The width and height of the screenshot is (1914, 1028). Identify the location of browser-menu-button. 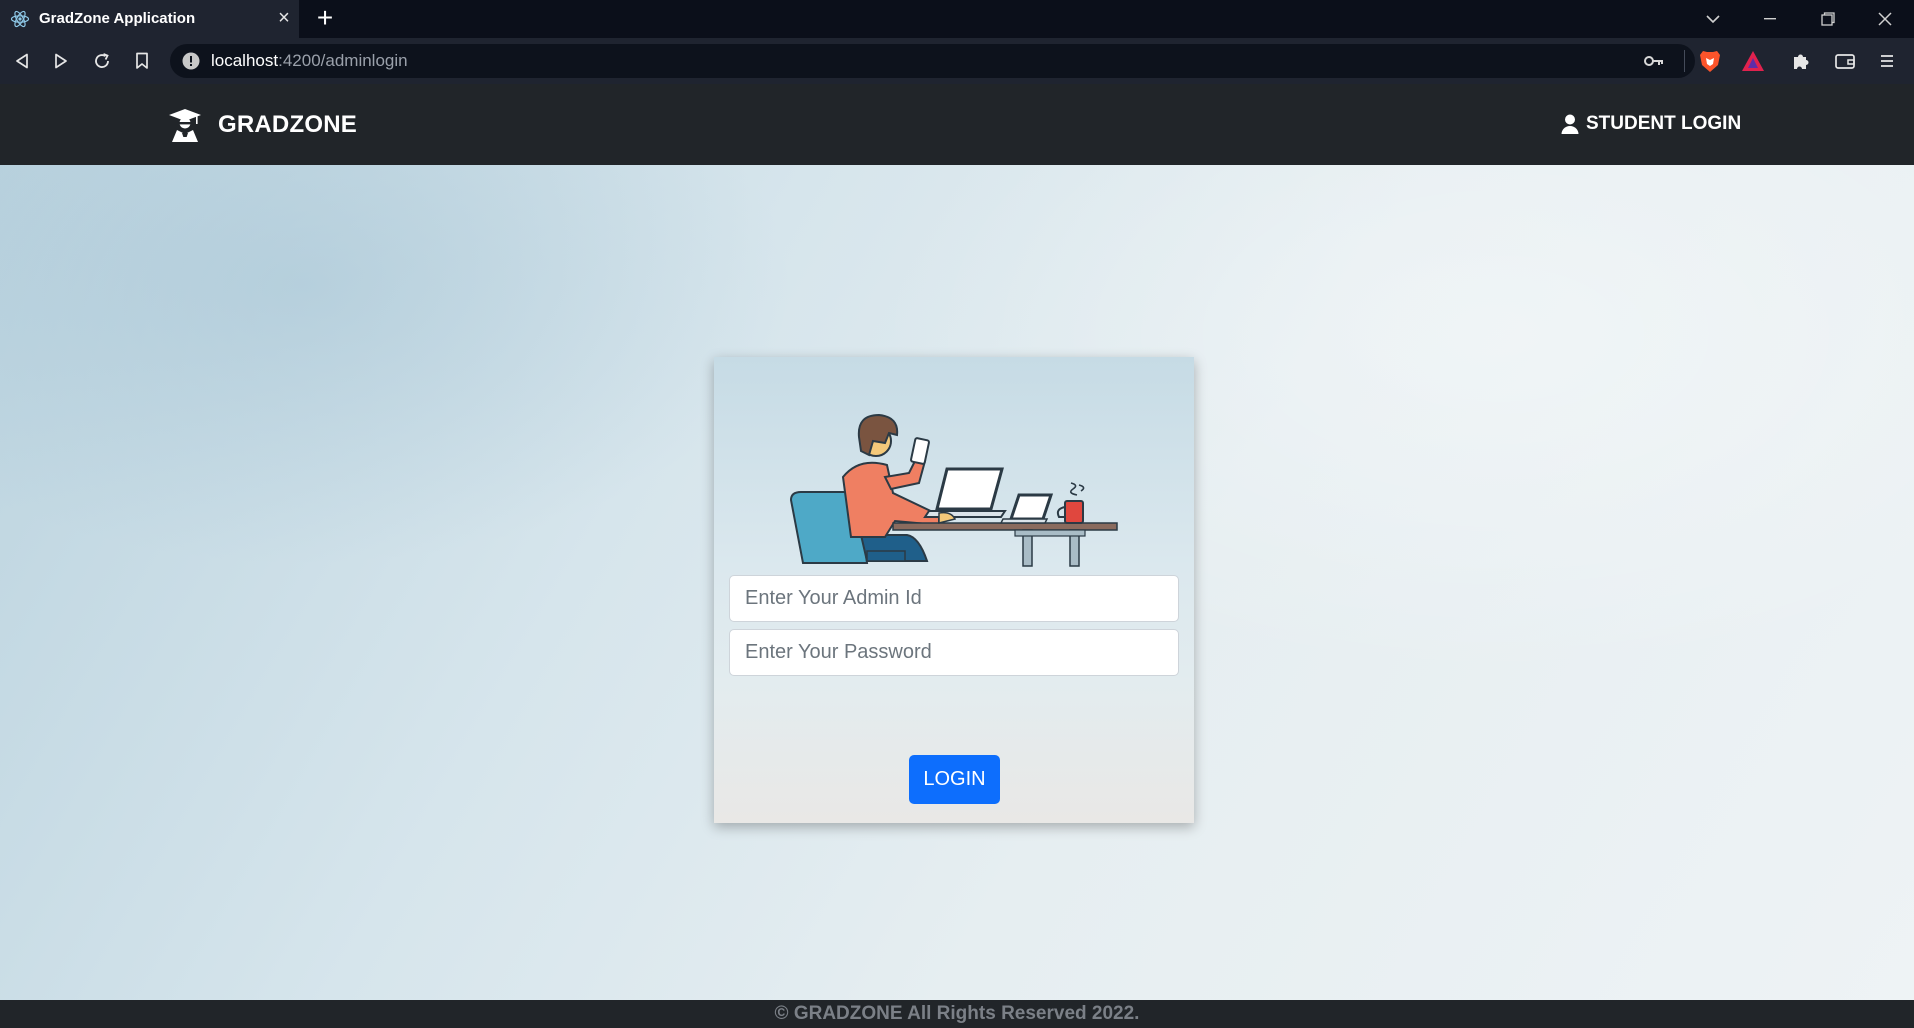
(1887, 61).